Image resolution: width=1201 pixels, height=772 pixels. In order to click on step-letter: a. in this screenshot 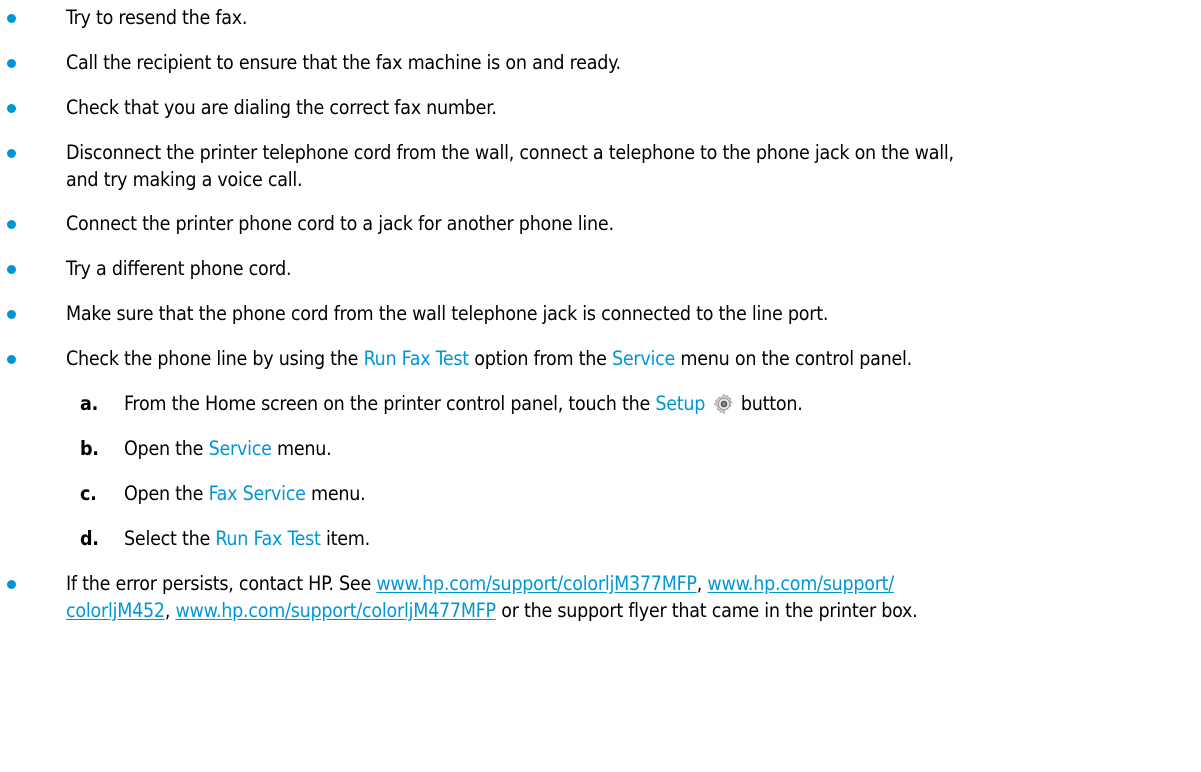, I will do `click(89, 403)`.